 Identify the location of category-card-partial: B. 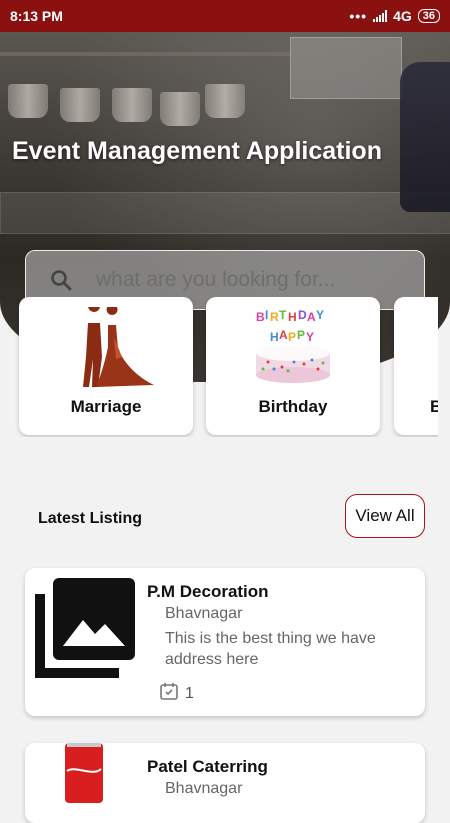
(416, 366).